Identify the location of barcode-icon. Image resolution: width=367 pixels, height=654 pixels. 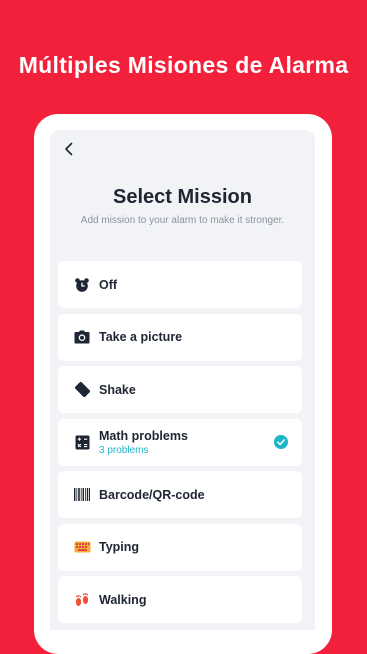
(82, 495).